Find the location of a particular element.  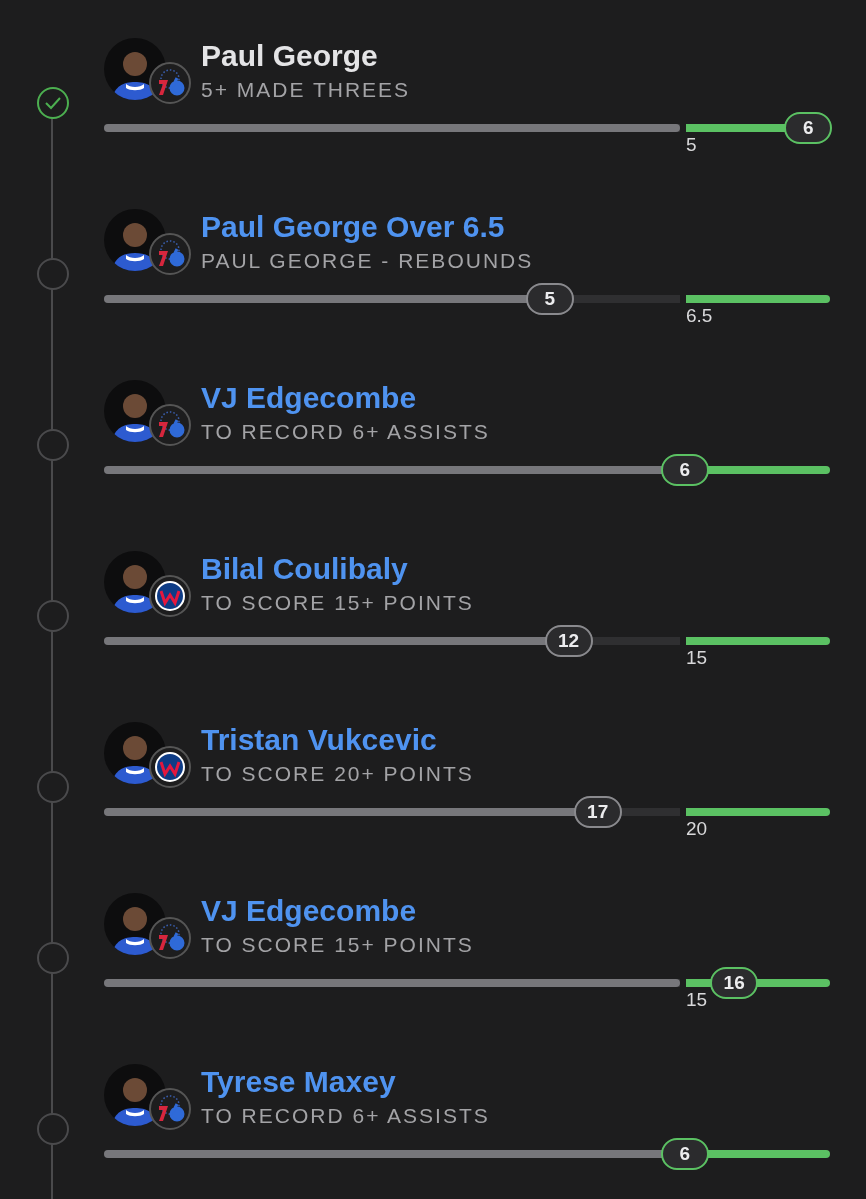

prop-description: PAUL GEORGE - REBOUNDS is located at coordinates (367, 261).